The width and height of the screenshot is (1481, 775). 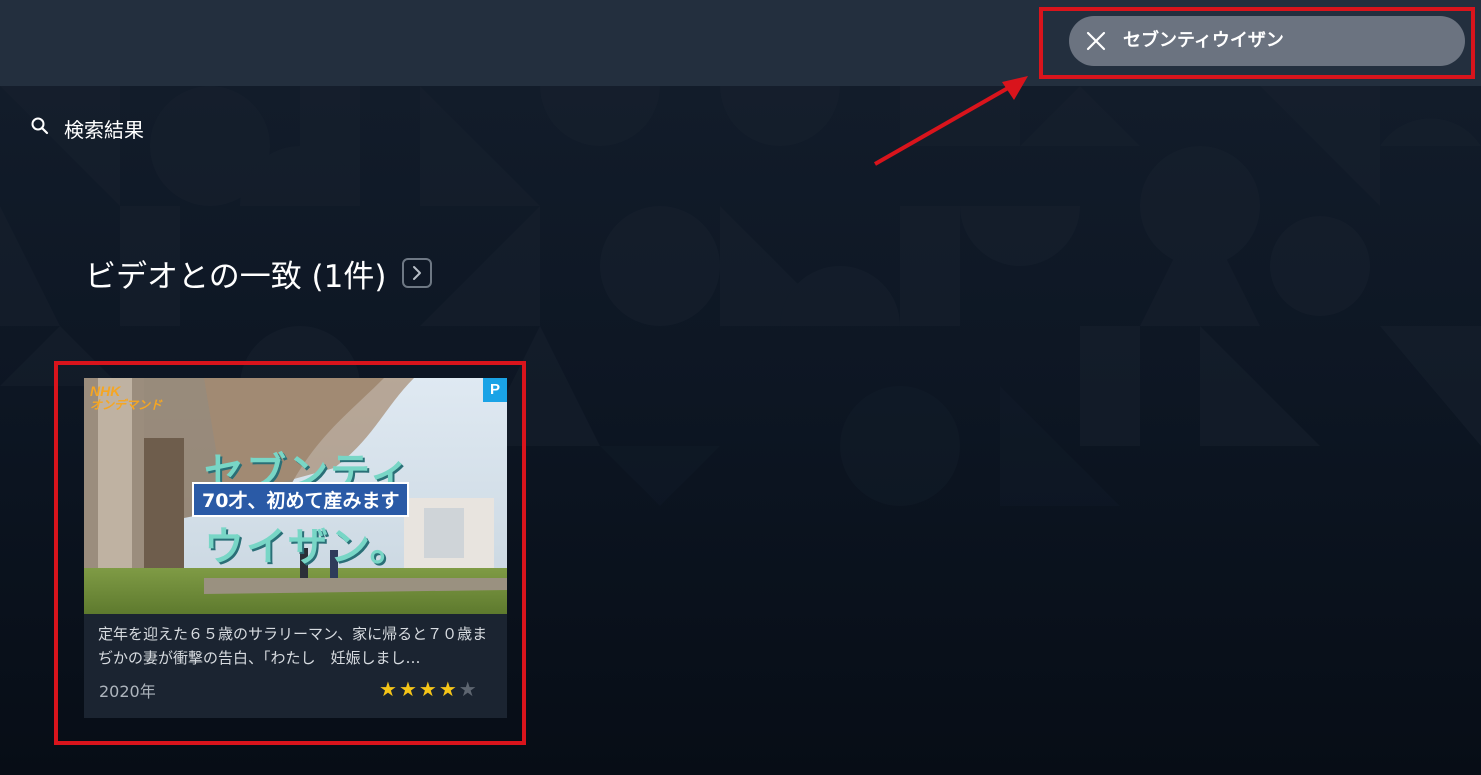 What do you see at coordinates (236, 276) in the screenshot?
I see `section-title: ビデオとの一致 (1件)` at bounding box center [236, 276].